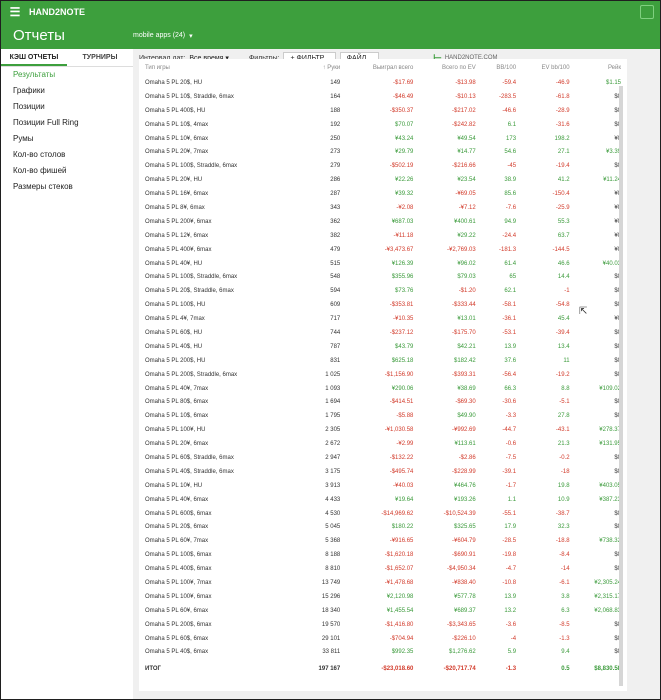 This screenshot has width=661, height=700. Describe the element at coordinates (404, 194) in the screenshot. I see `cell-won: ¥39.32` at that location.